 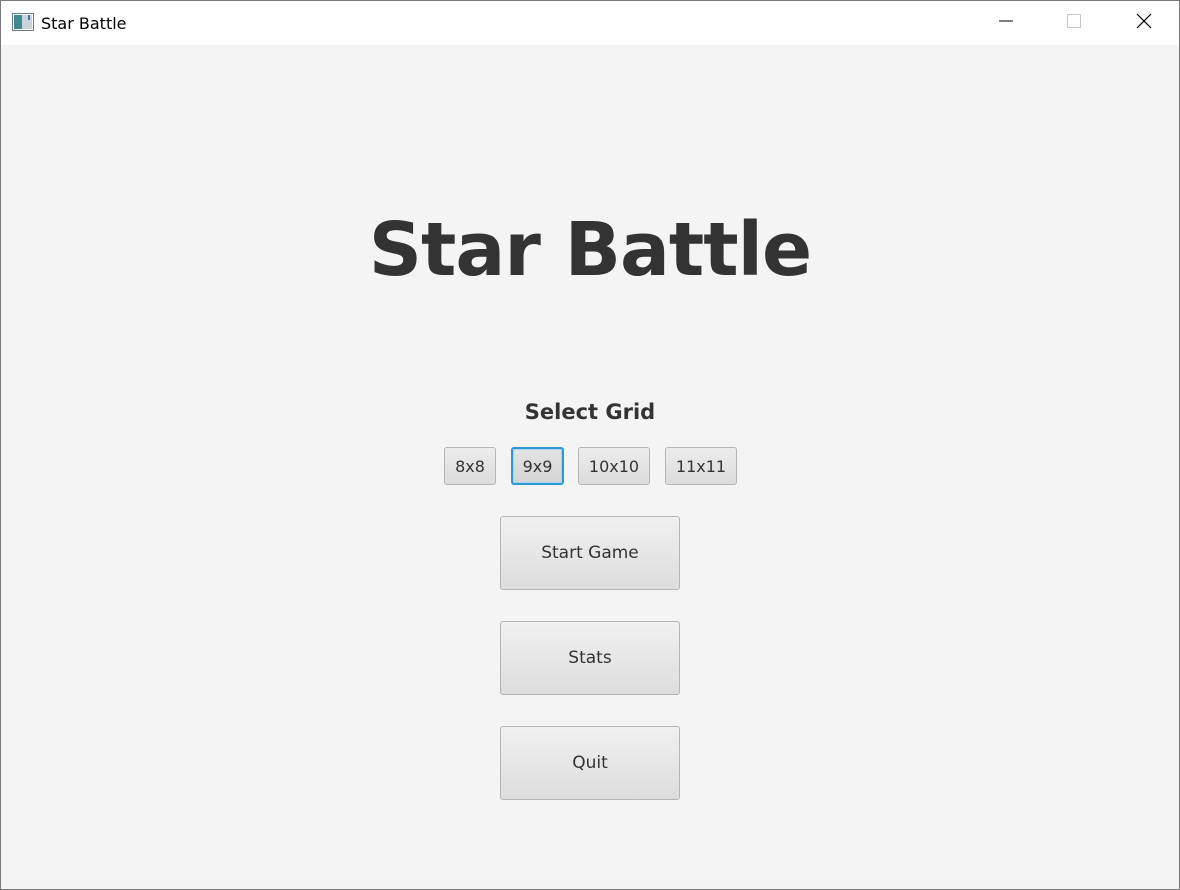 I want to click on grid-10x10-button: 10x10, so click(x=614, y=466).